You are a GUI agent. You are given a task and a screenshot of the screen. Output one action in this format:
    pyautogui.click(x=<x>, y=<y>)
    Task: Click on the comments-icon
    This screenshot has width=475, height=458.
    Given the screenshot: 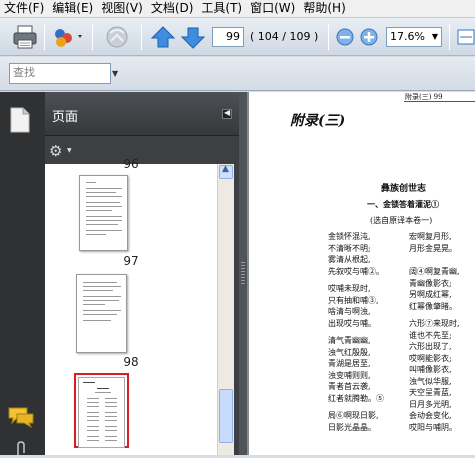 What is the action you would take?
    pyautogui.click(x=21, y=418)
    